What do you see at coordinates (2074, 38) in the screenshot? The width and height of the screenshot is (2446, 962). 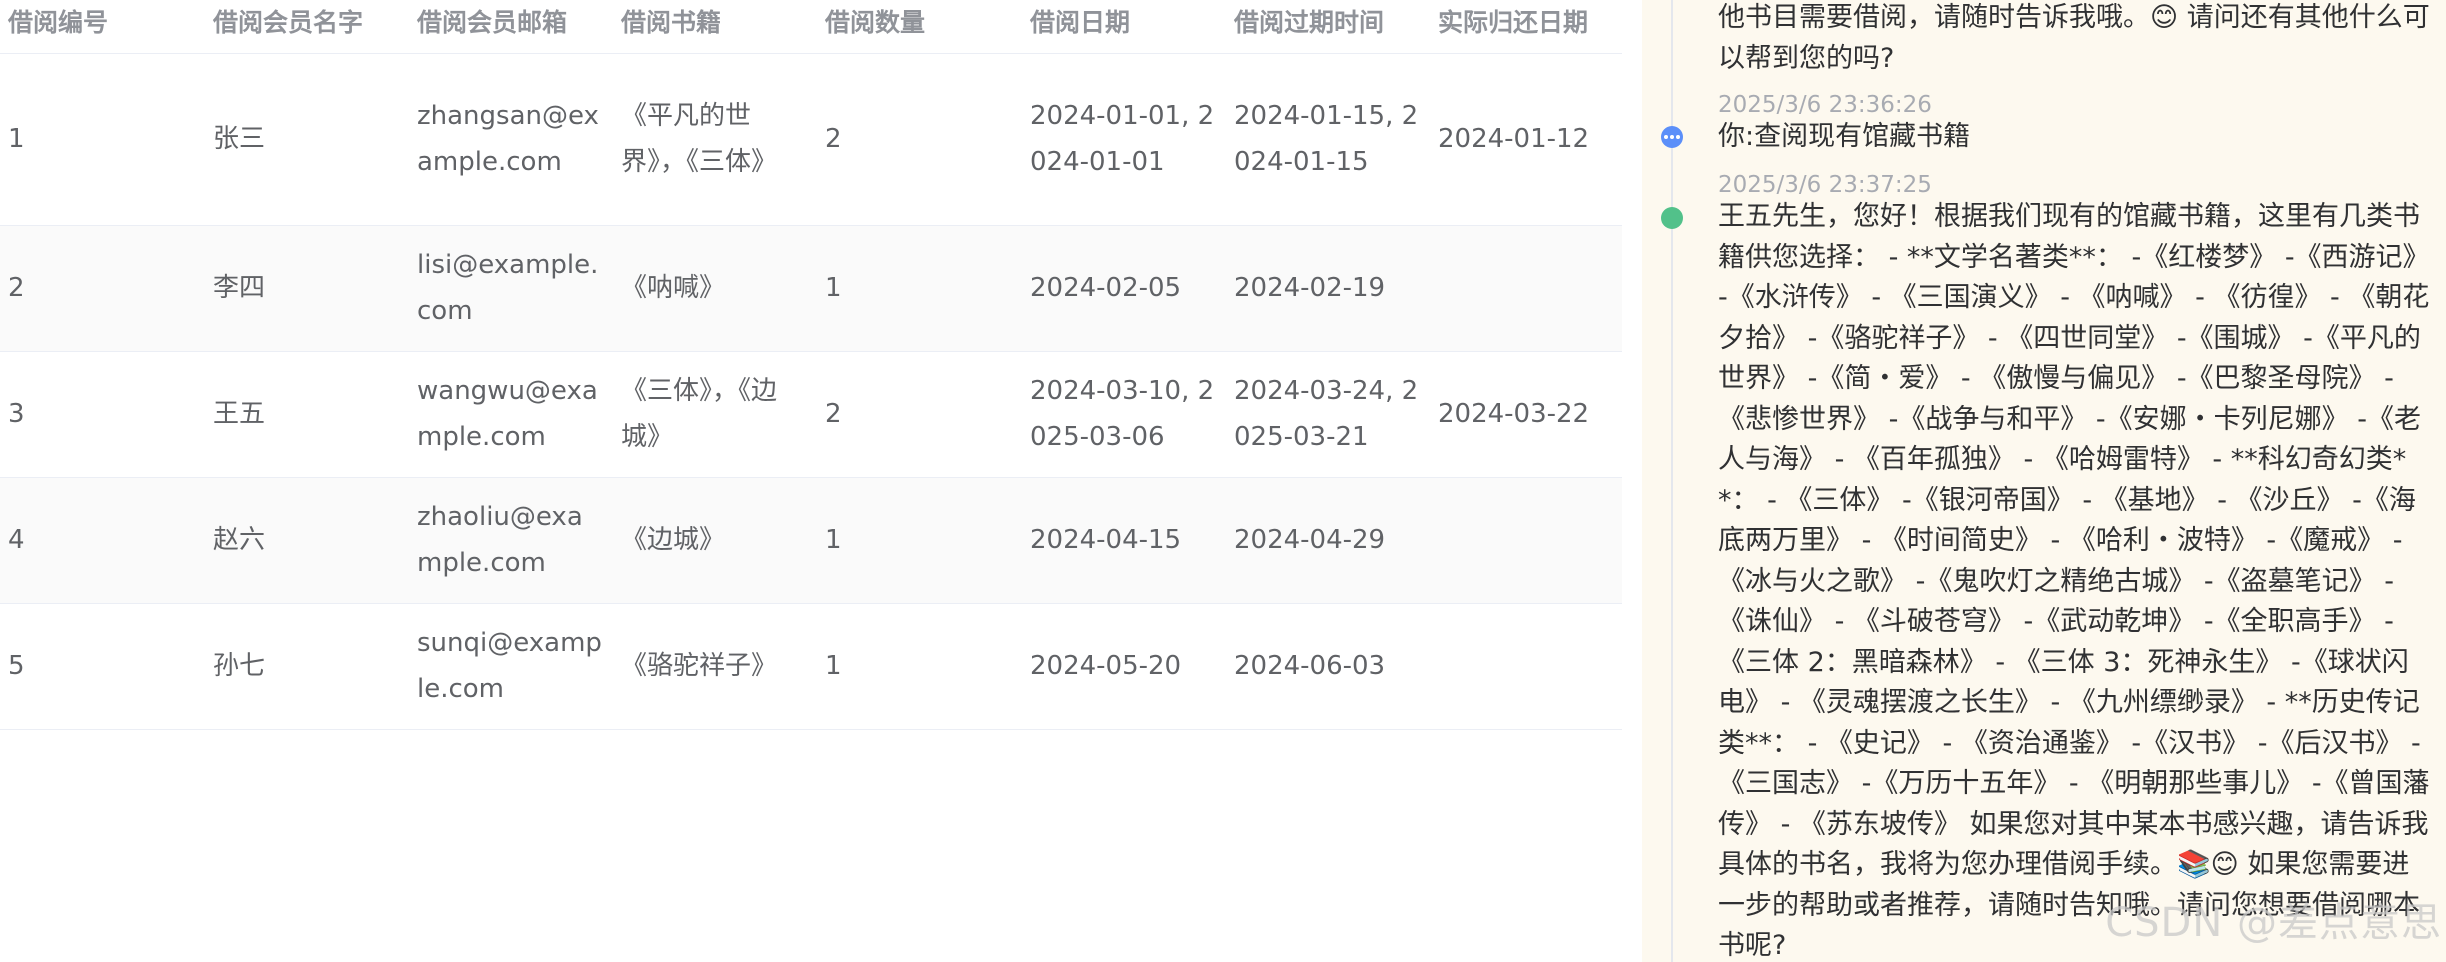 I see `previous-assistant-message: 他书目需要借阅，请随时告诉我哦。😊 请问还有其他什么可以帮到您的吗?` at bounding box center [2074, 38].